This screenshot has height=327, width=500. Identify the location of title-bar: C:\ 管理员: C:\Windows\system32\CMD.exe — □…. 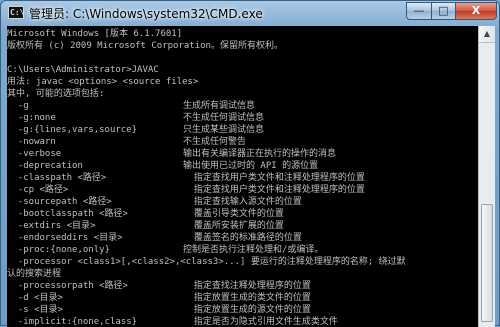
(250, 13).